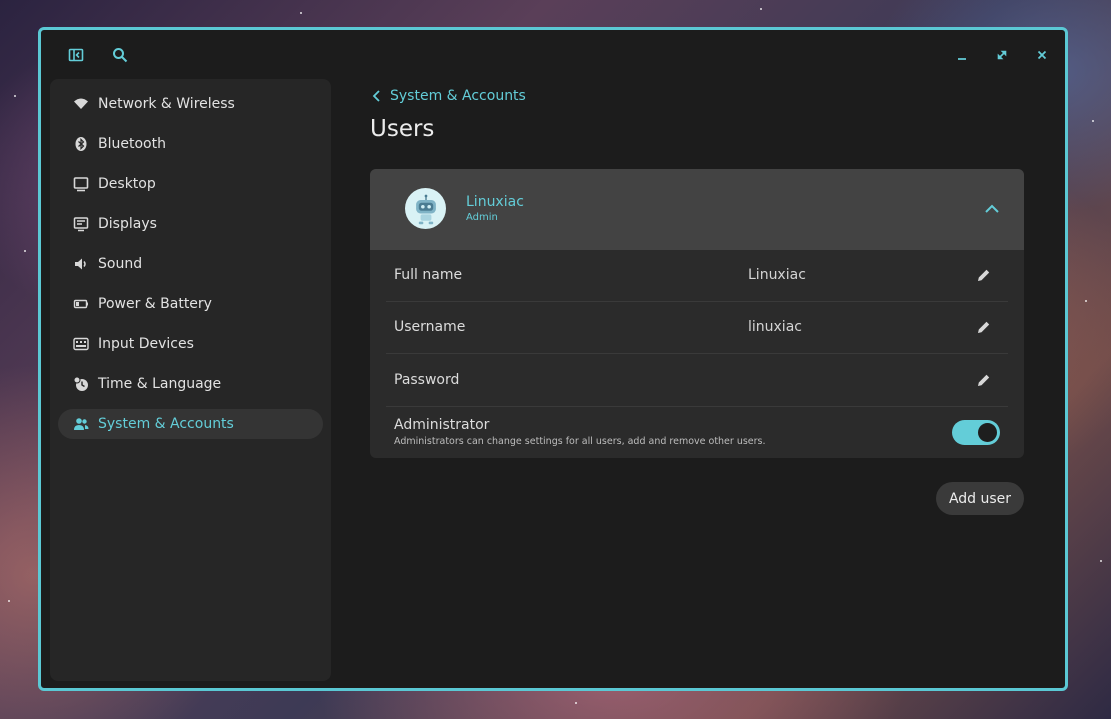 This screenshot has width=1111, height=719. What do you see at coordinates (697, 328) in the screenshot?
I see `username-row: Username linuxiac` at bounding box center [697, 328].